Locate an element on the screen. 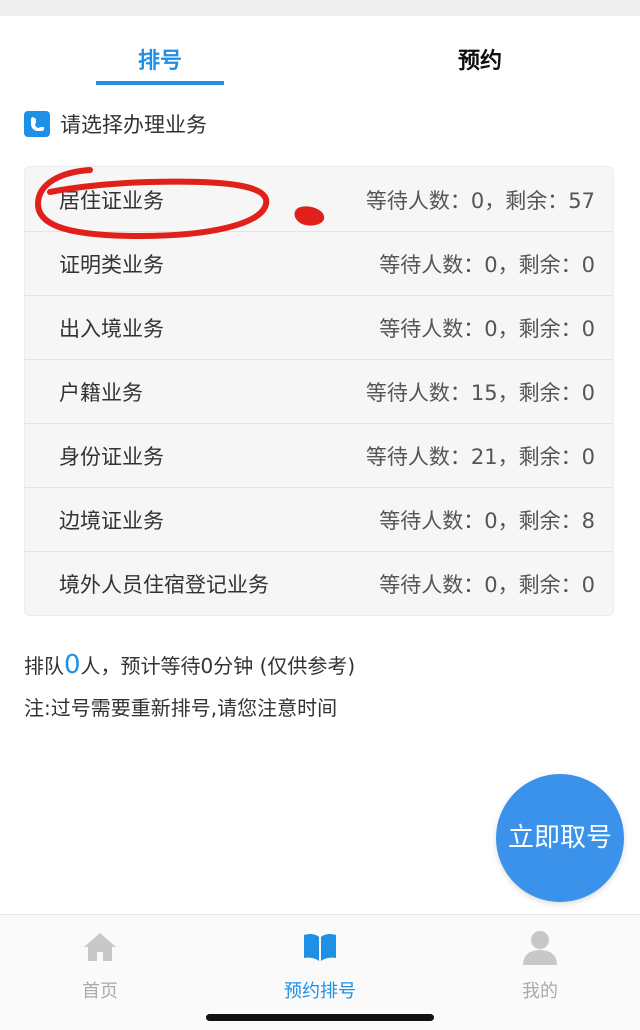 Image resolution: width=640 pixels, height=1030 pixels. nav-me: 我的 is located at coordinates (540, 965).